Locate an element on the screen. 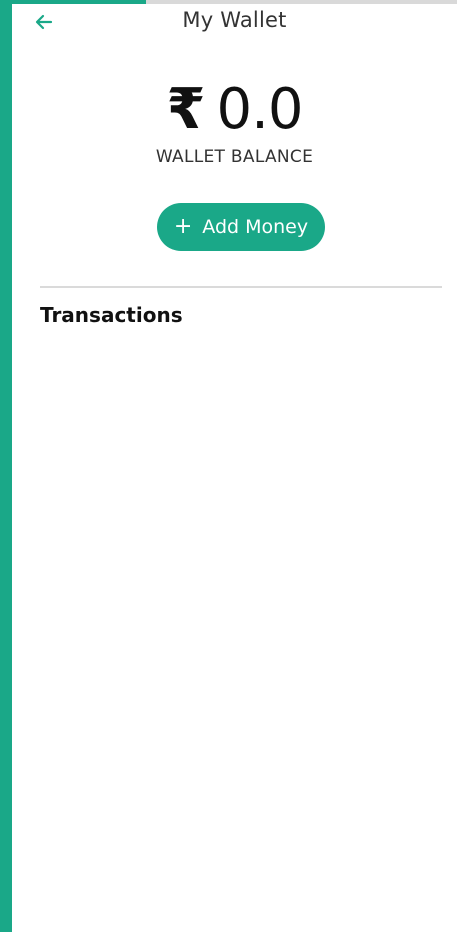 This screenshot has height=932, width=457. section-divider is located at coordinates (241, 287).